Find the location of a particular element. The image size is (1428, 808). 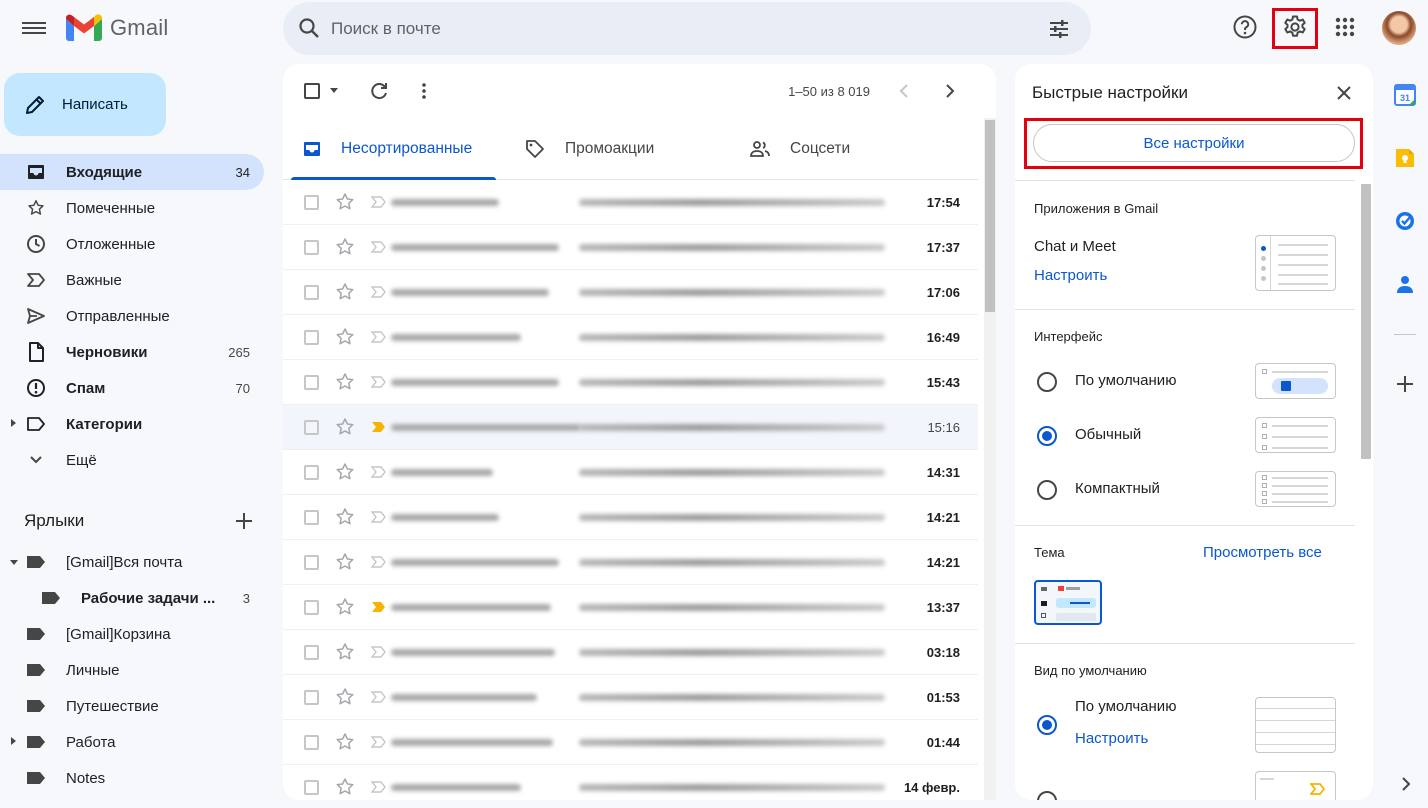

density-normal-radio is located at coordinates (1047, 436).